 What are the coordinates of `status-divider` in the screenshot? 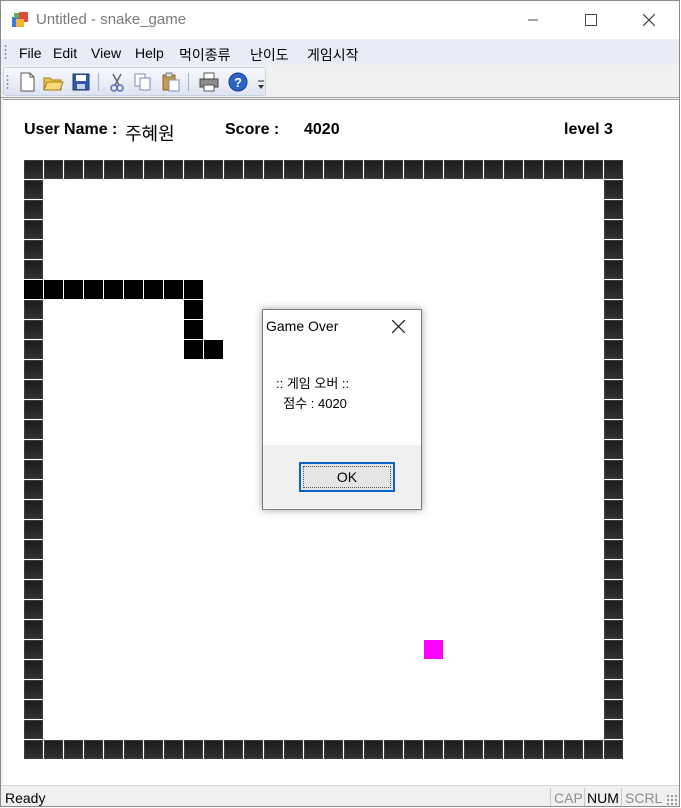 It's located at (550, 797).